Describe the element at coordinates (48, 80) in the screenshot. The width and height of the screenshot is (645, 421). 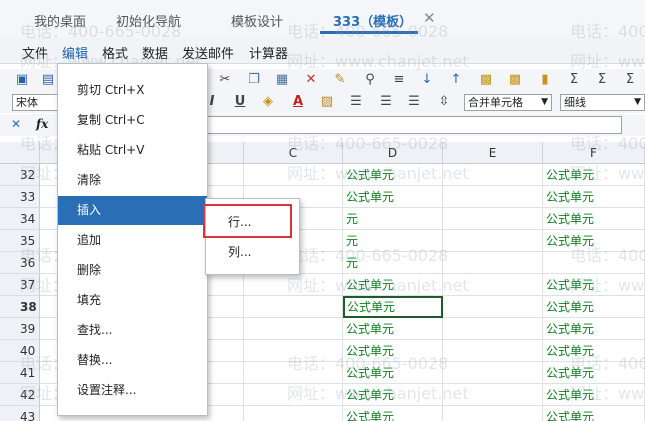
I see `save-as-icon: ▤` at that location.